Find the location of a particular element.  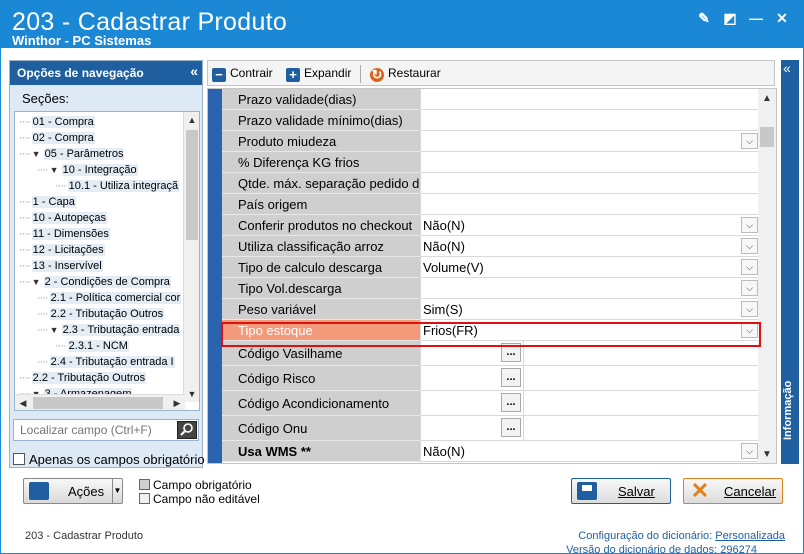

property-value: Frios(FR) ⌵ is located at coordinates (590, 330).